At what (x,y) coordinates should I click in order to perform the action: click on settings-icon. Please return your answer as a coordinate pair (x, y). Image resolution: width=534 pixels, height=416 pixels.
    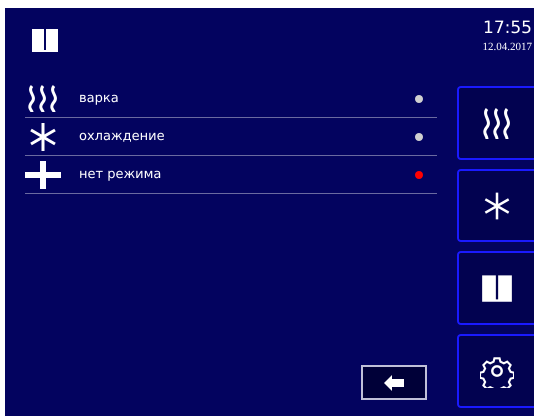
    Looking at the image, I should click on (497, 371).